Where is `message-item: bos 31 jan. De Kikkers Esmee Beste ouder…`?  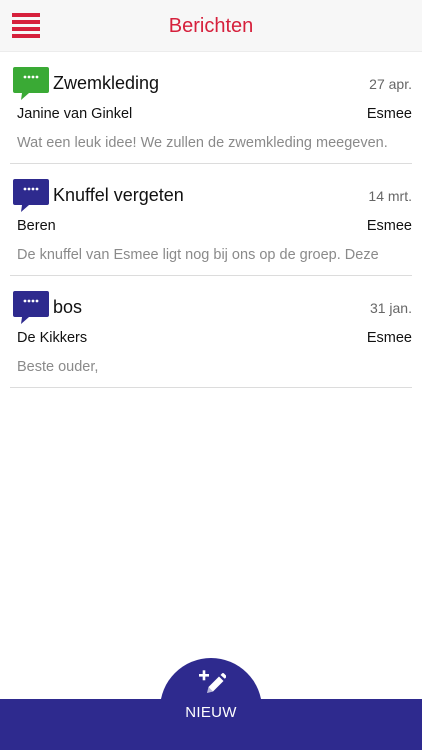 message-item: bos 31 jan. De Kikkers Esmee Beste ouder… is located at coordinates (211, 332).